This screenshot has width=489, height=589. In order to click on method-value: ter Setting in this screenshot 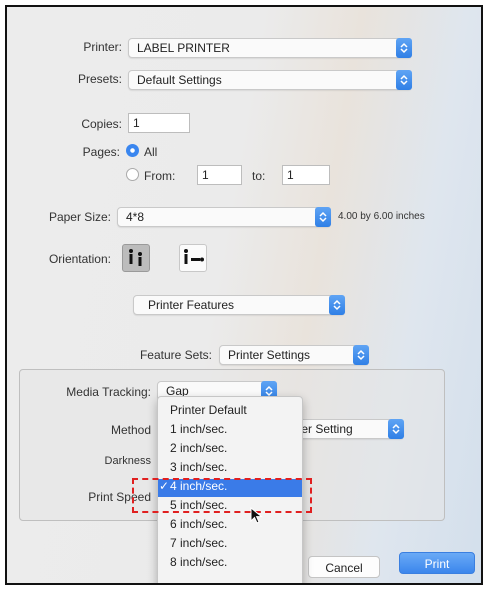, I will do `click(325, 429)`.